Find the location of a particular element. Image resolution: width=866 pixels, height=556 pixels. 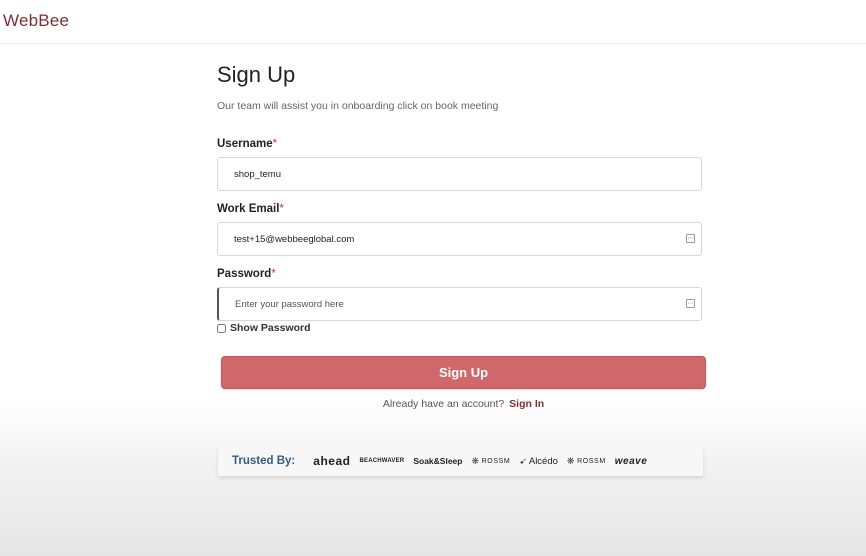

show-password-toggle: Show Password is located at coordinates (264, 328).